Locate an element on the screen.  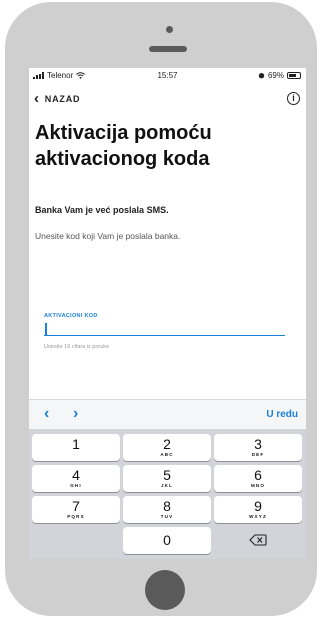
key-6: 6 MNO is located at coordinates (258, 478).